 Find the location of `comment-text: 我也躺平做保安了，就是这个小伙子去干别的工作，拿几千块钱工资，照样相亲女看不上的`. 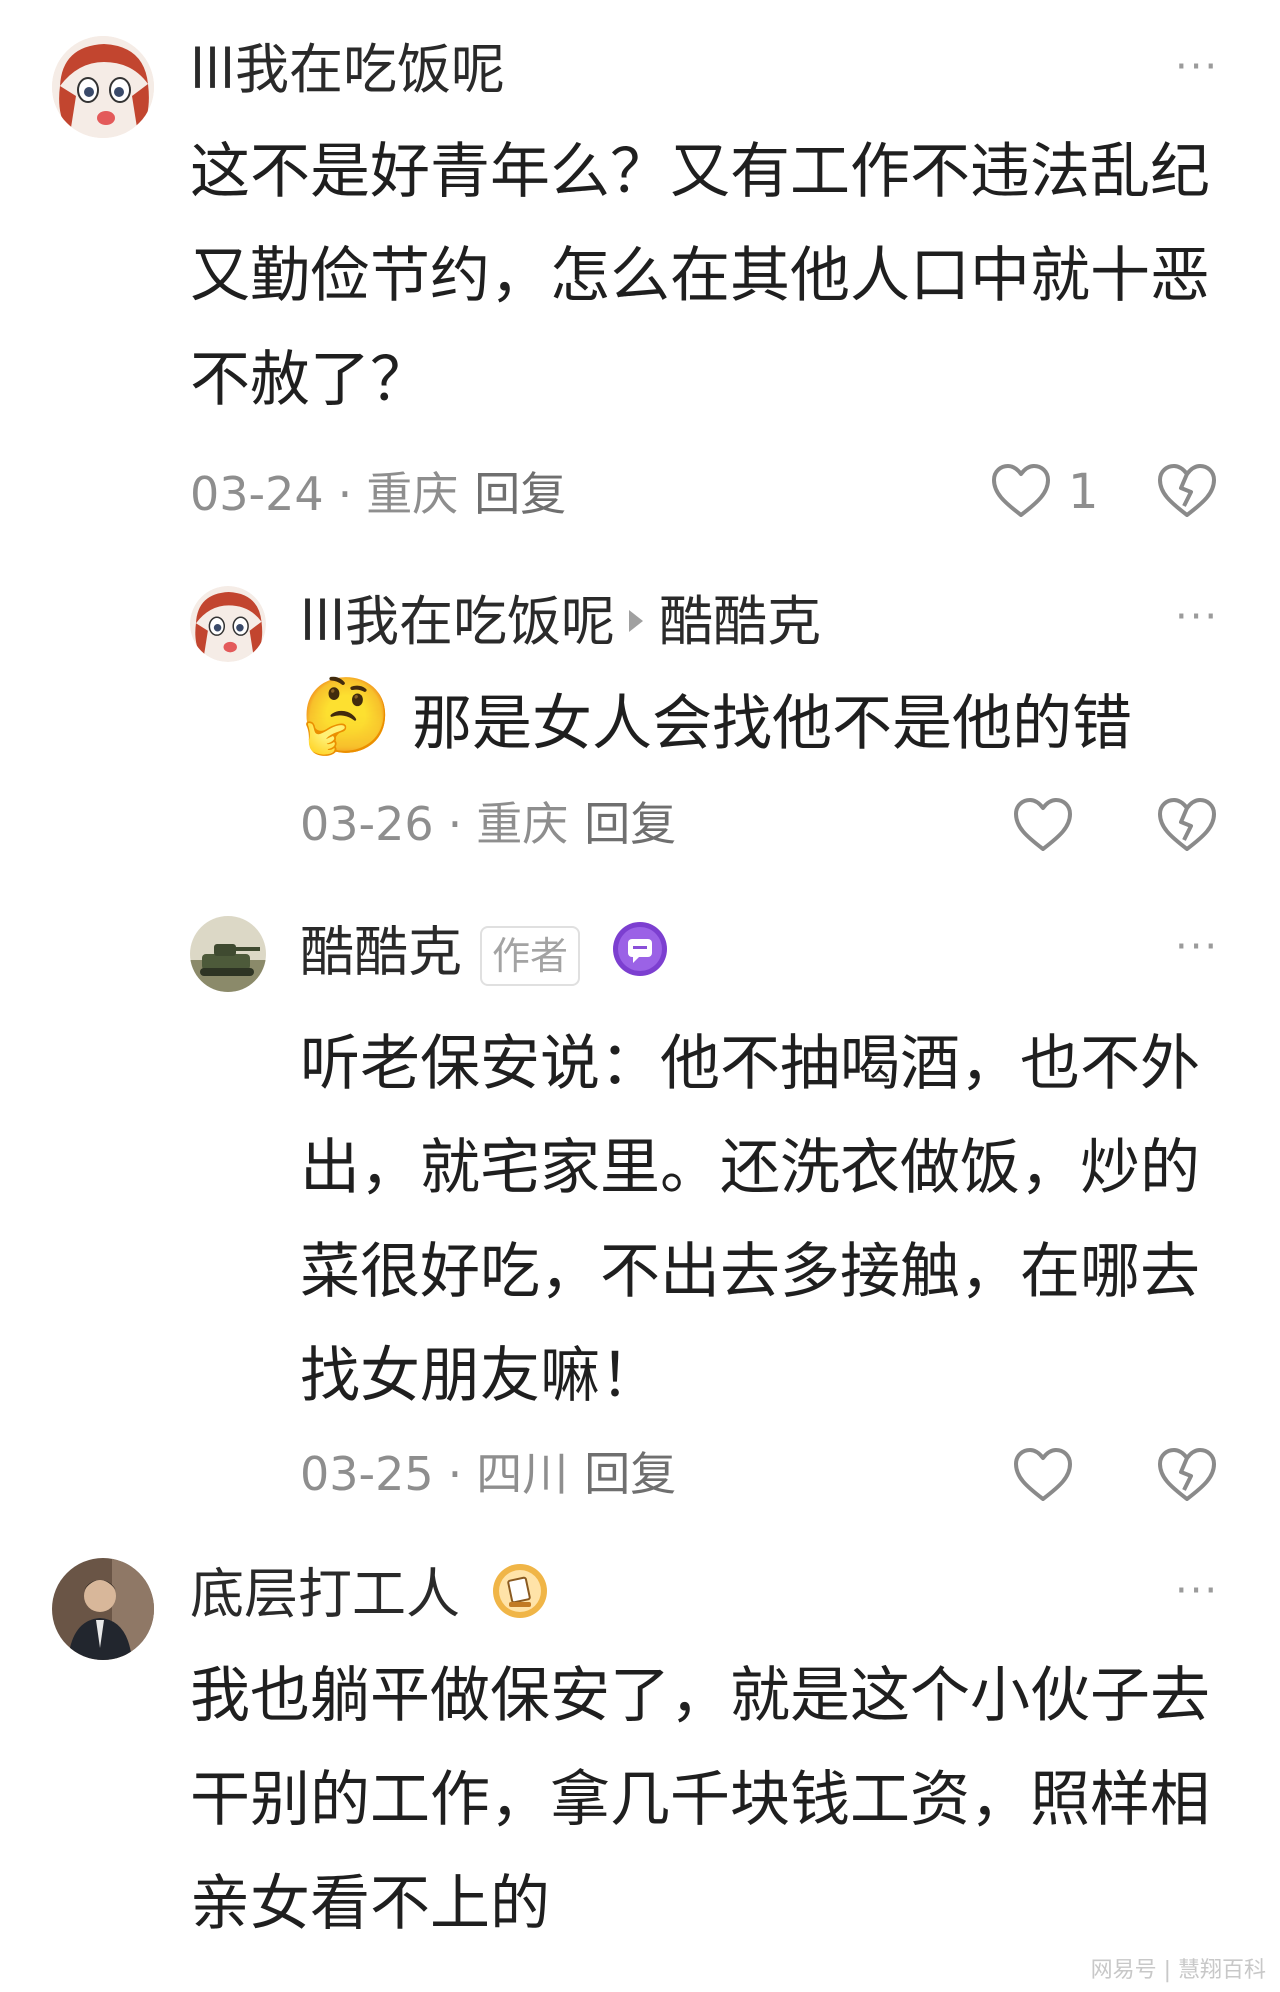

comment-text: 我也躺平做保安了，就是这个小伙子去干别的工作，拿几千块钱工资，照样相亲女看不上的 is located at coordinates (700, 1800).